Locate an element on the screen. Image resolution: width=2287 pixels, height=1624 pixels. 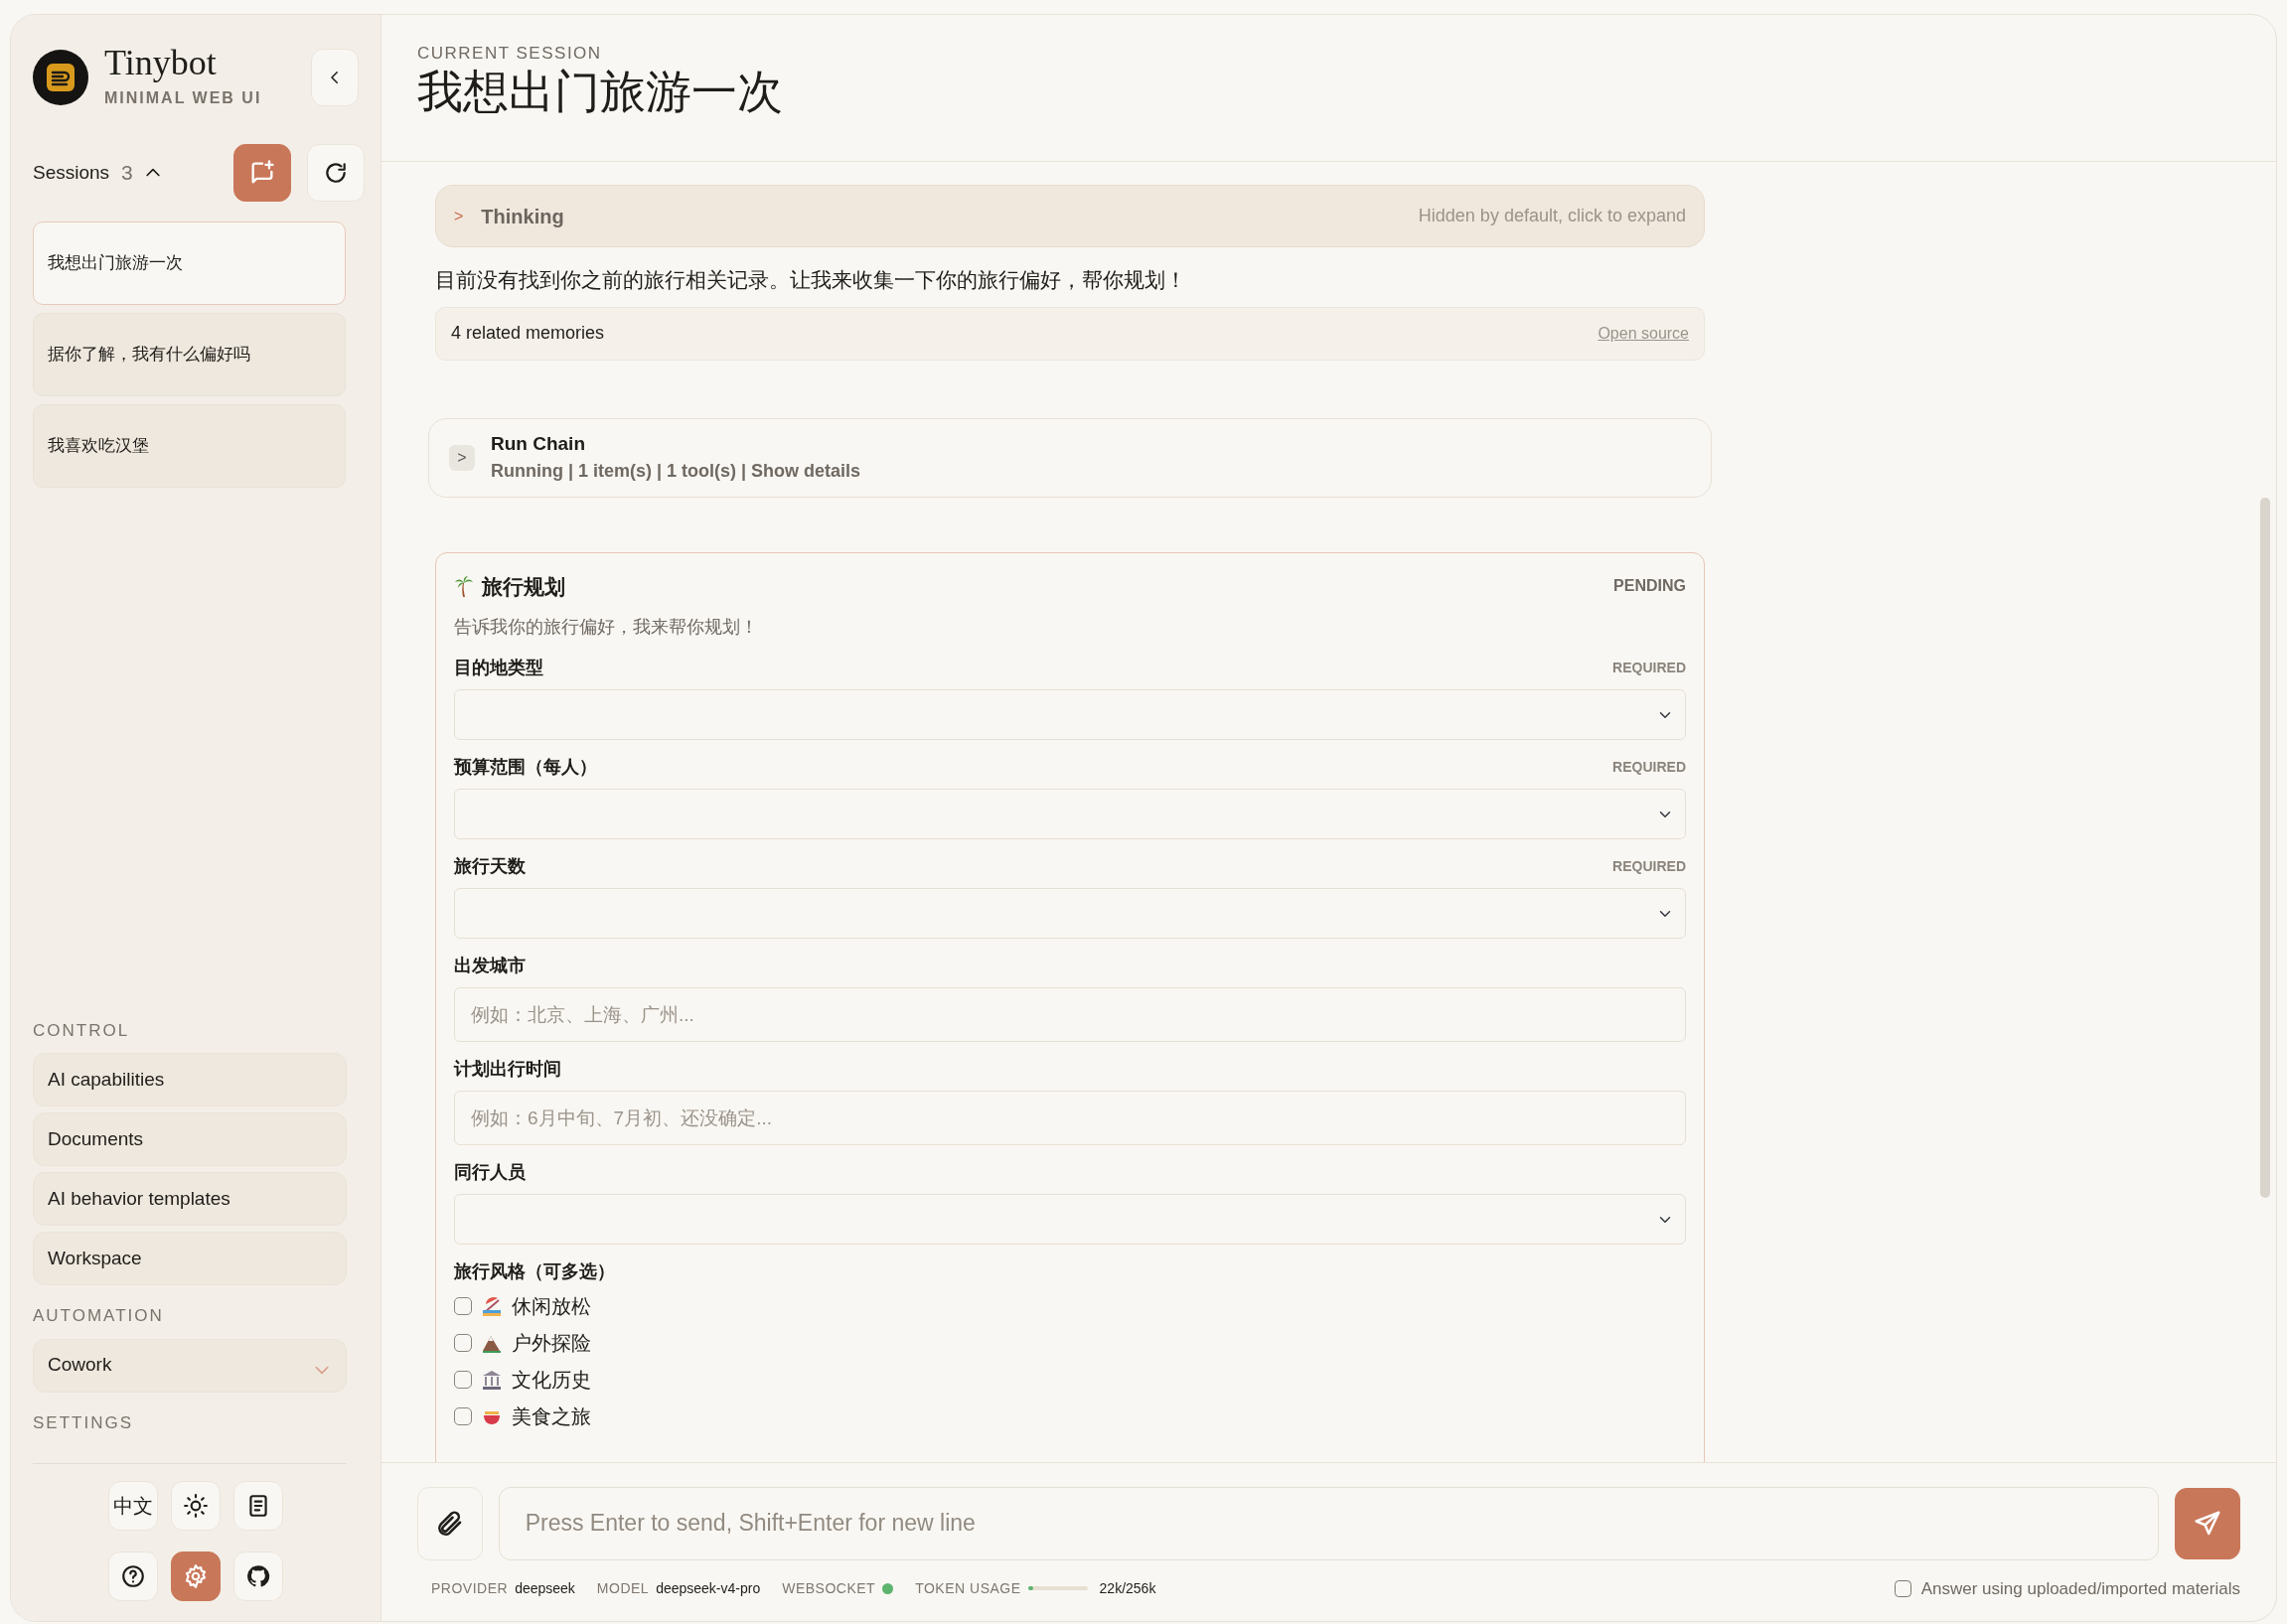
nav-item: AI behavior templates is located at coordinates (190, 1199).